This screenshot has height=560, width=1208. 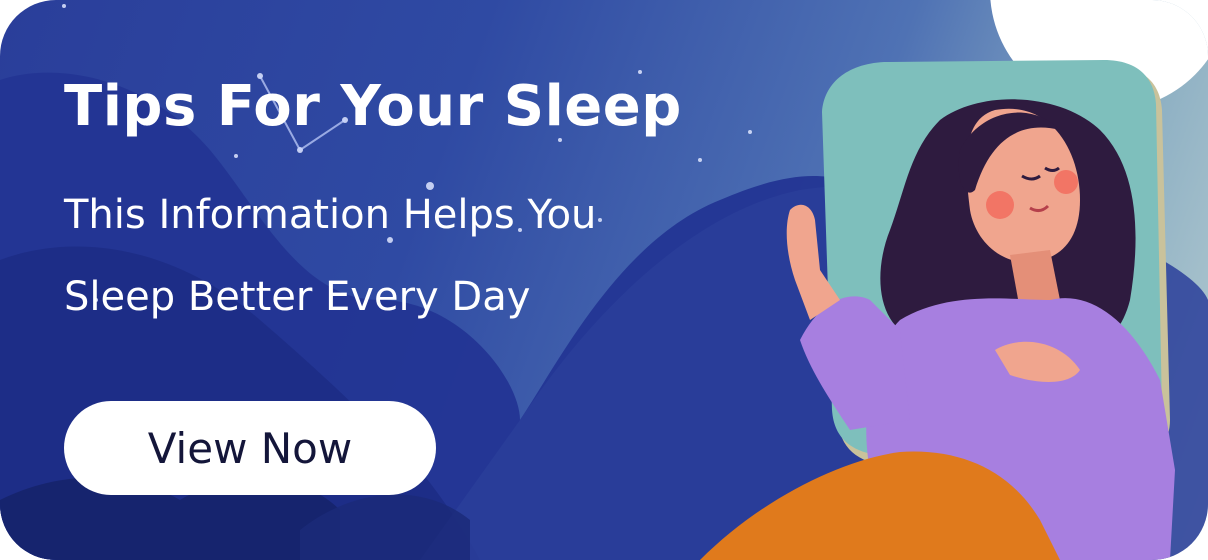 I want to click on banner-subtitle-line2: Sleep Better Every Day, so click(x=297, y=297).